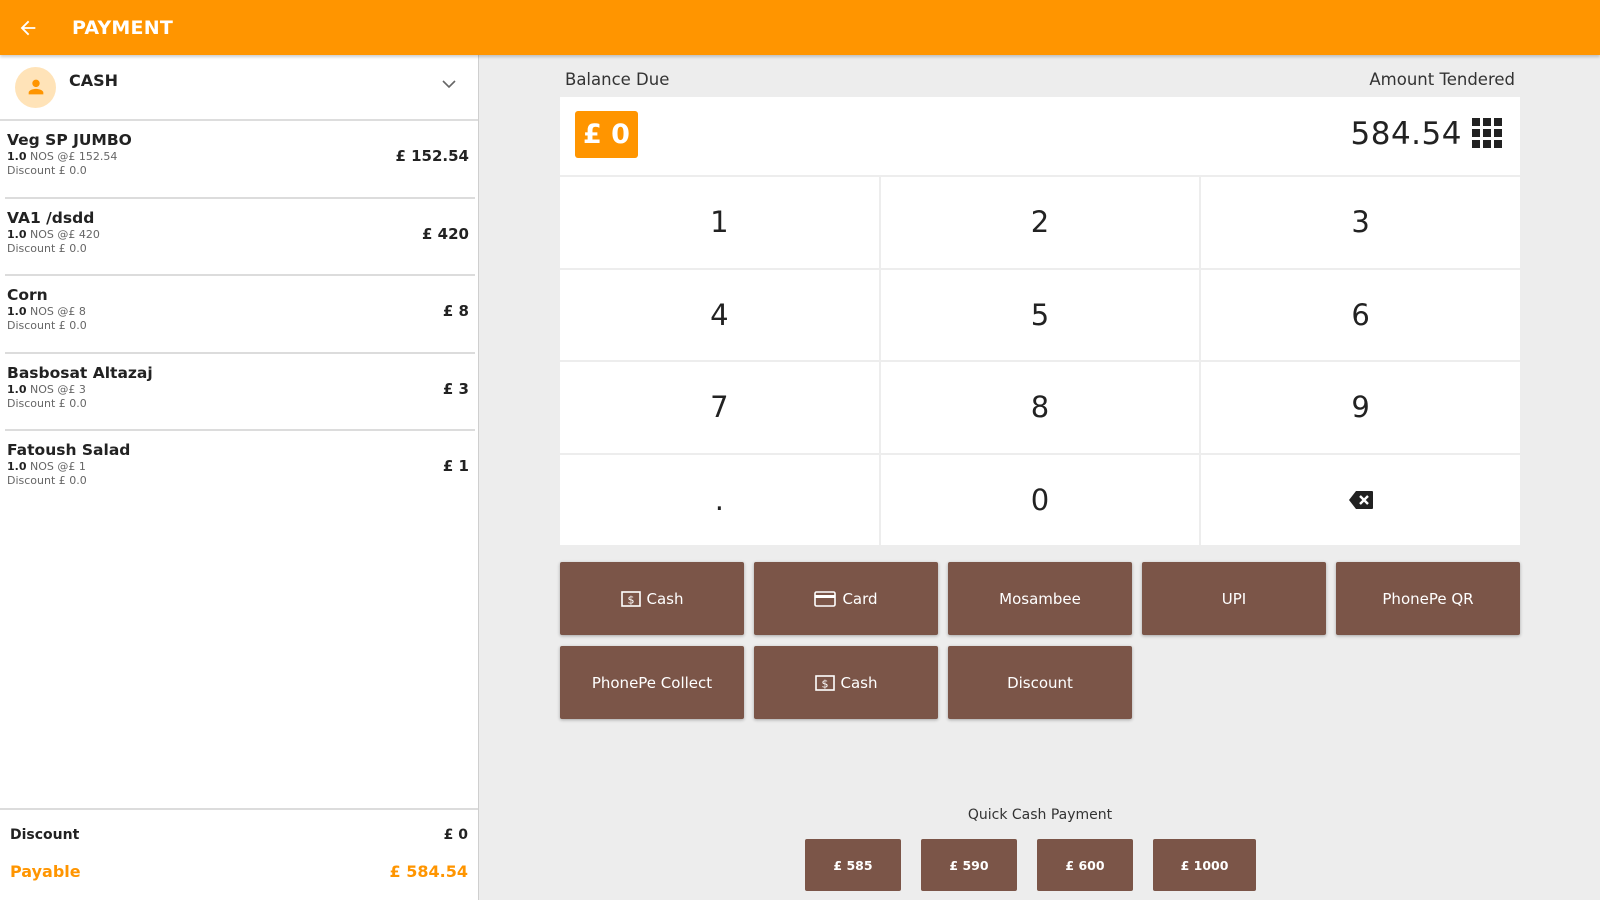 The height and width of the screenshot is (900, 1600). I want to click on payable-label: Payable, so click(45, 871).